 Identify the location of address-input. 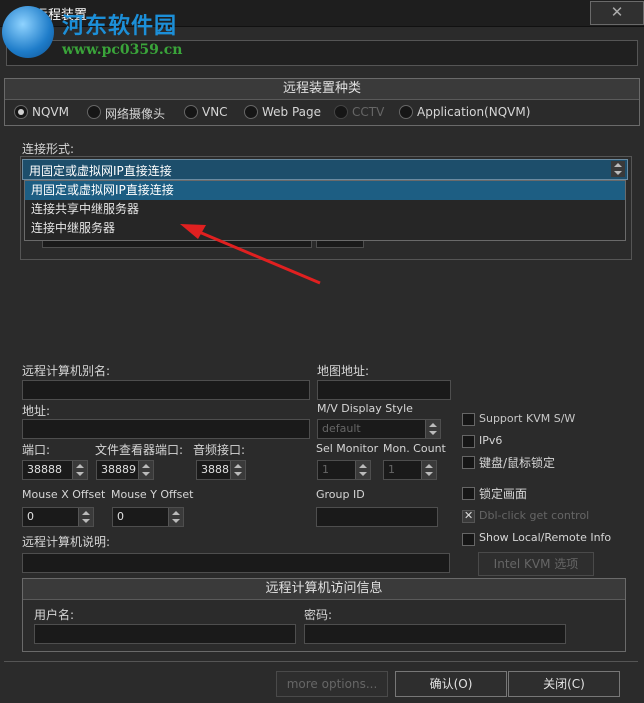
(166, 429).